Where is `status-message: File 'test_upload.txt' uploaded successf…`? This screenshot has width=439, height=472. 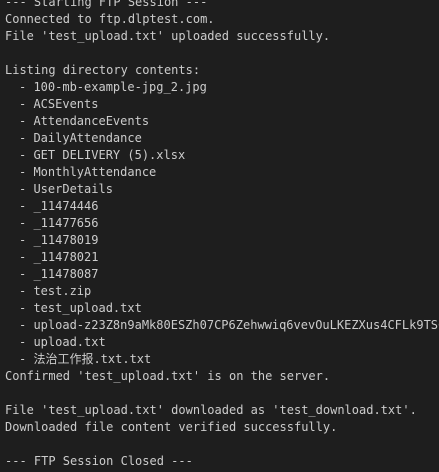
status-message: File 'test_upload.txt' uploaded successf… is located at coordinates (168, 36).